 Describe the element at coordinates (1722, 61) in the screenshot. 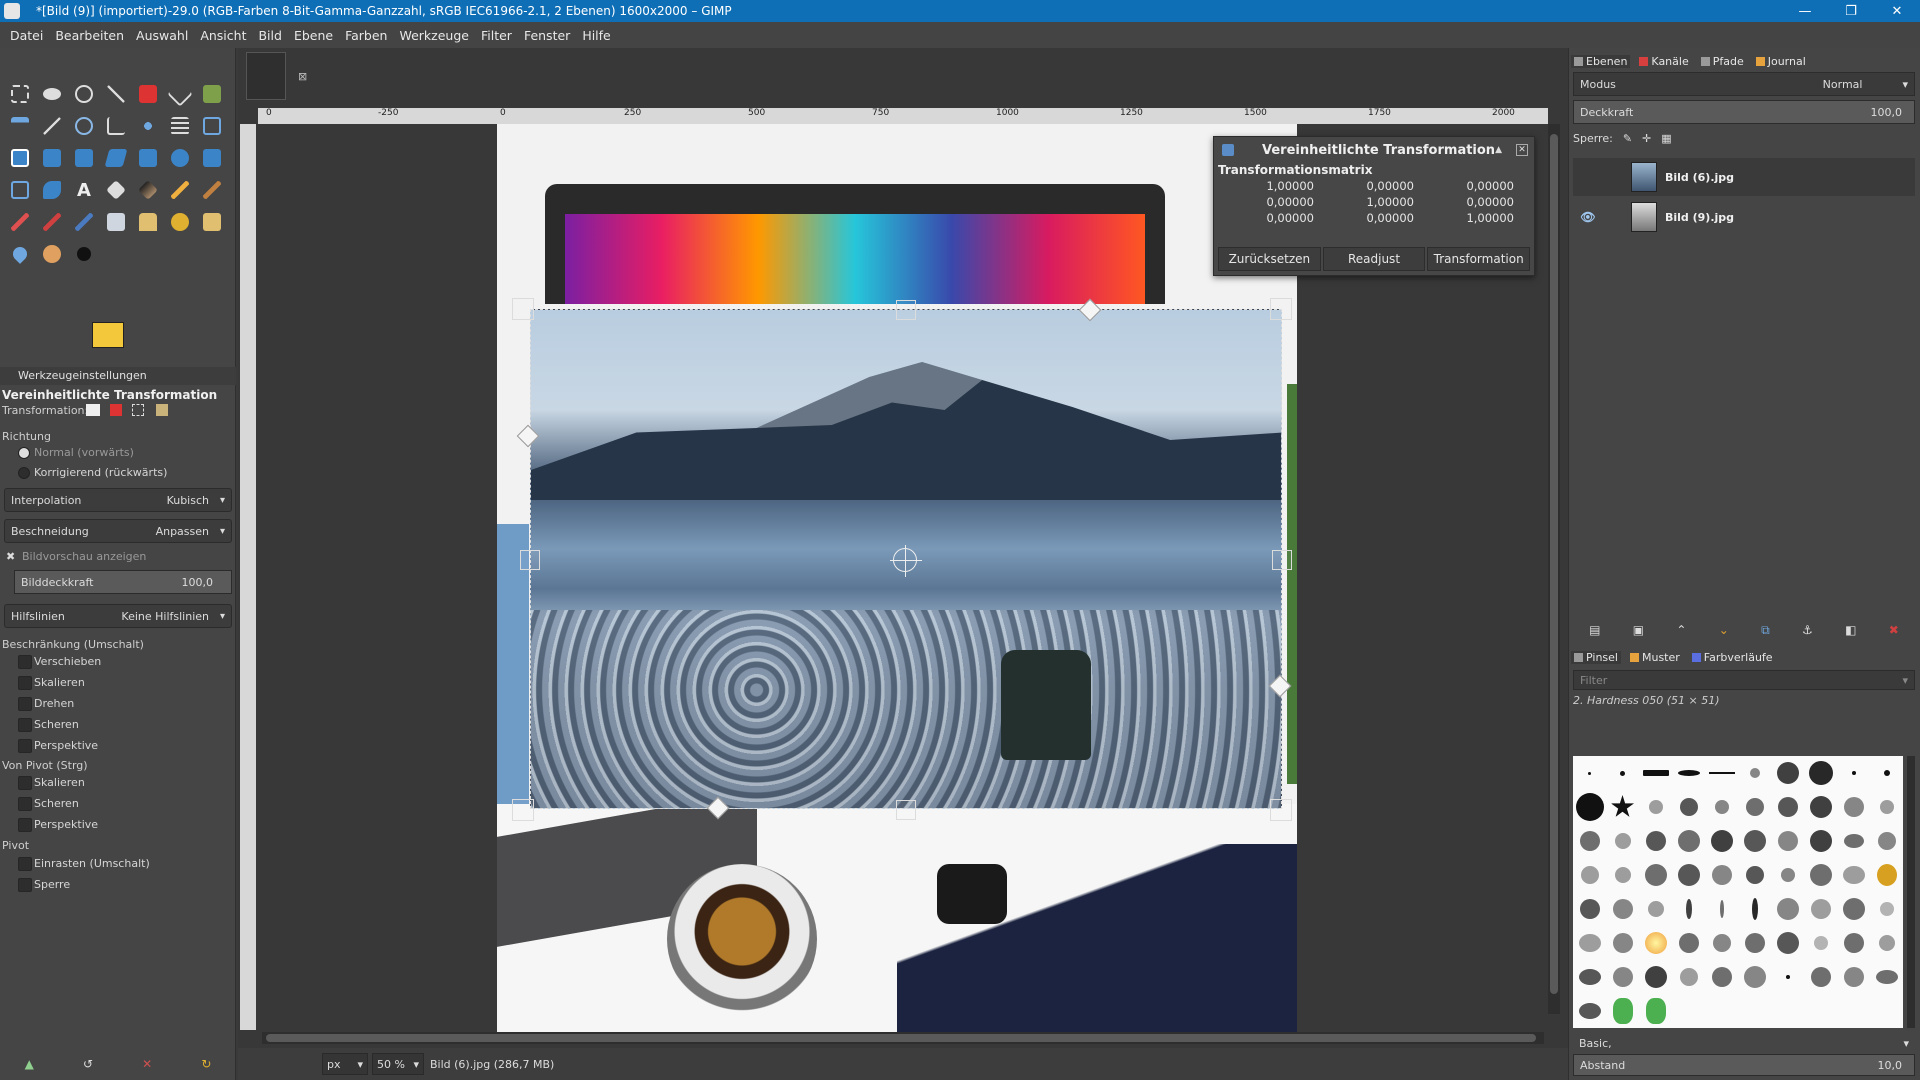

I see `tab-paths: Pfade` at that location.